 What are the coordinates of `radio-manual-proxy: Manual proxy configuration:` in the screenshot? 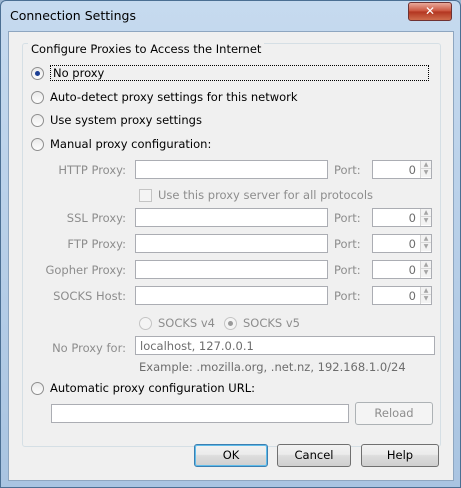 It's located at (121, 144).